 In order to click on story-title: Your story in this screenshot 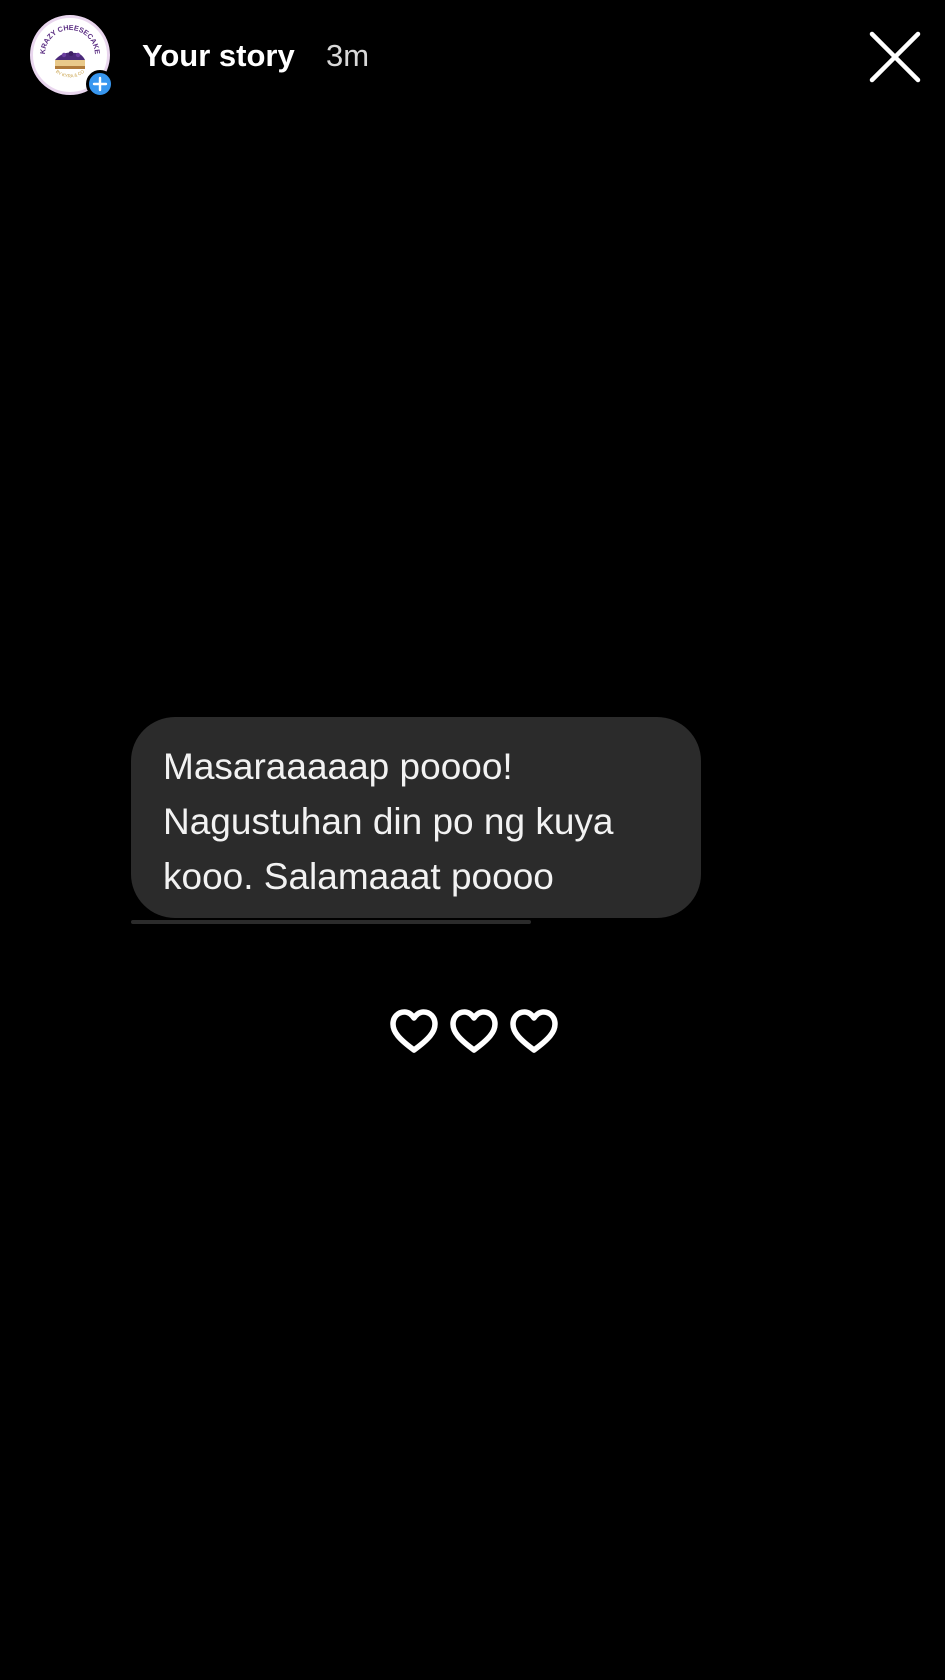, I will do `click(218, 55)`.